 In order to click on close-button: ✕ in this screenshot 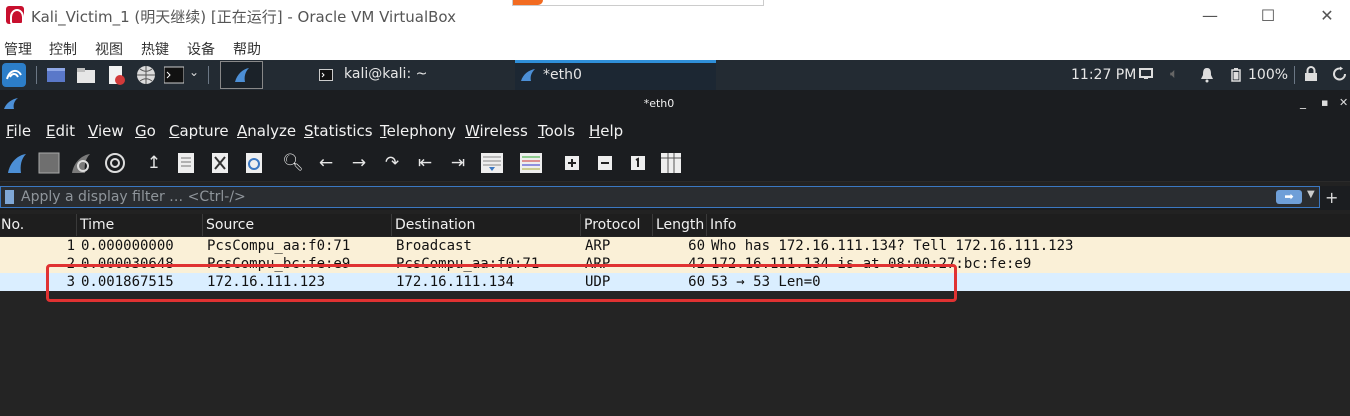, I will do `click(1327, 16)`.